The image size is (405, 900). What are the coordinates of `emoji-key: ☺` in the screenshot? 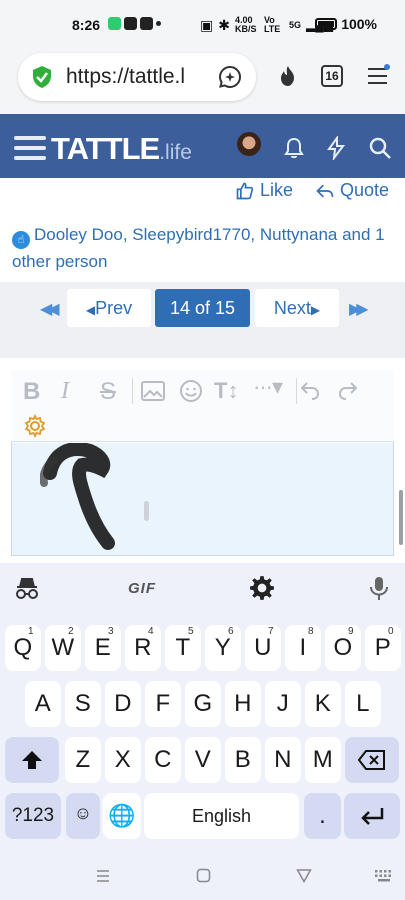 It's located at (83, 816).